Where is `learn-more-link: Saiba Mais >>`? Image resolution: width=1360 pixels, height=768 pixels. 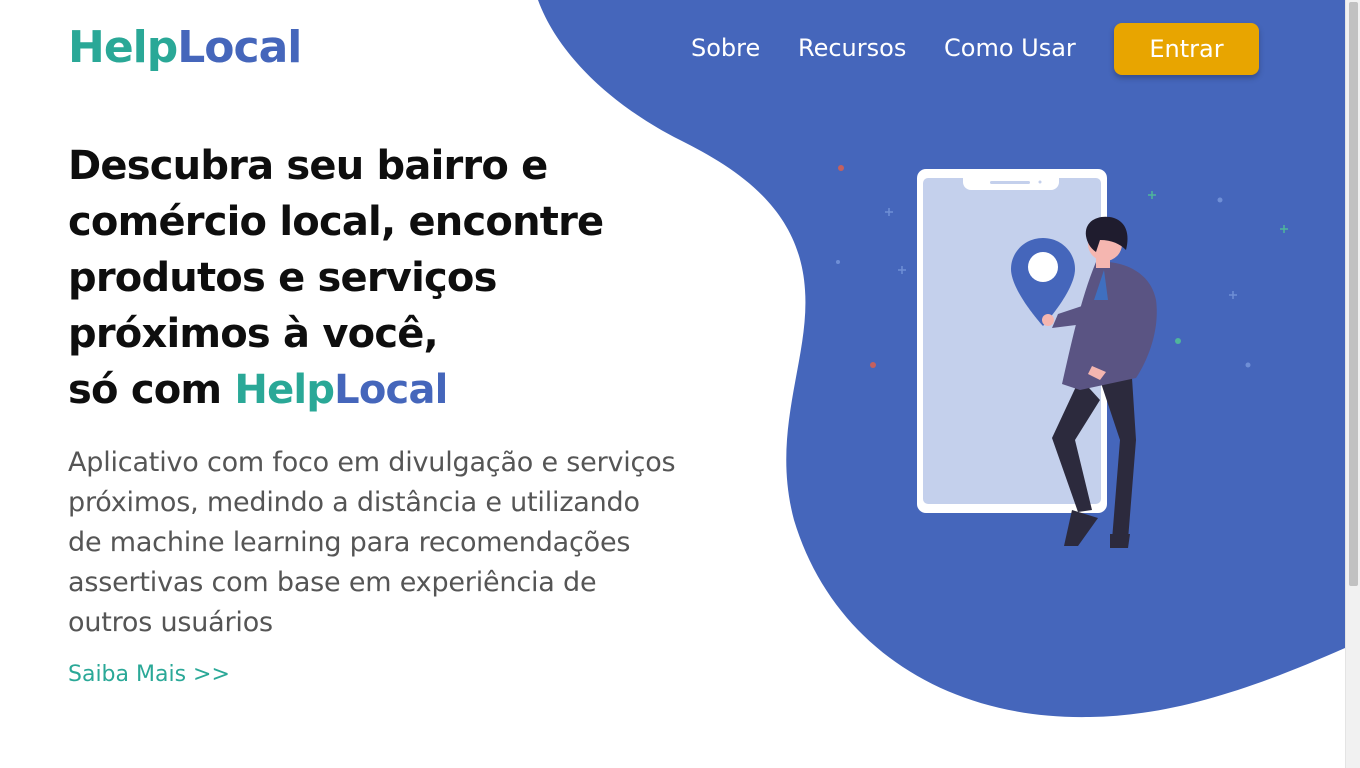
learn-more-link: Saiba Mais >> is located at coordinates (149, 674).